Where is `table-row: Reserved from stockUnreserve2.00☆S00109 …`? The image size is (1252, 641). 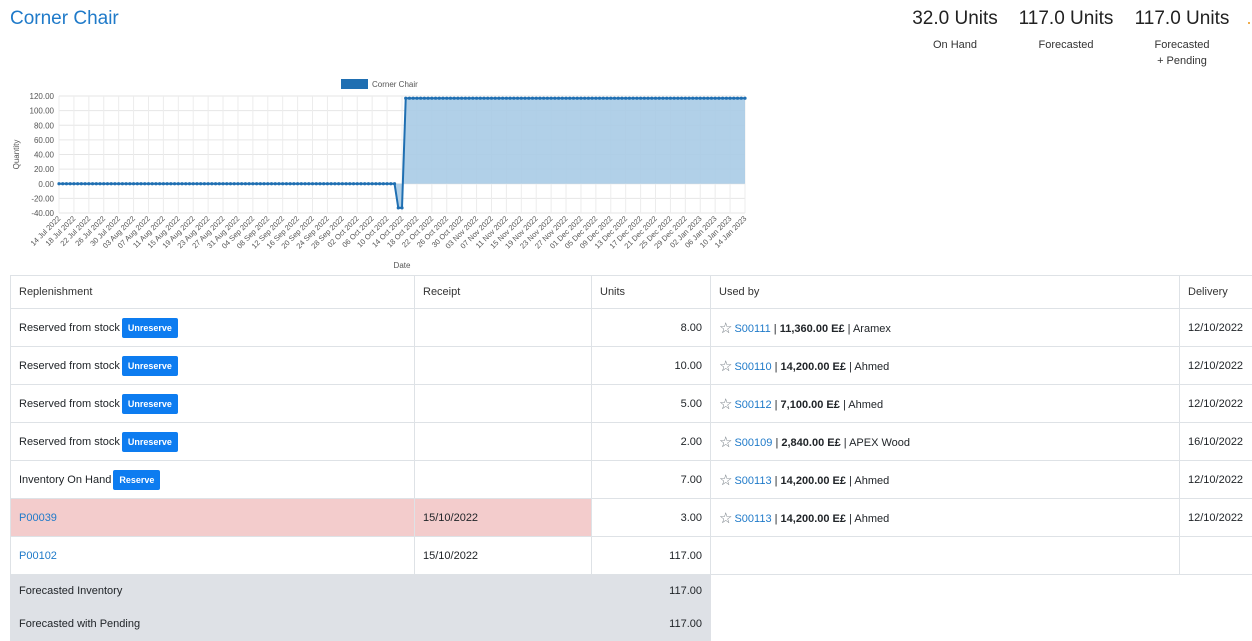
table-row: Reserved from stockUnreserve2.00☆S00109 … is located at coordinates (631, 442).